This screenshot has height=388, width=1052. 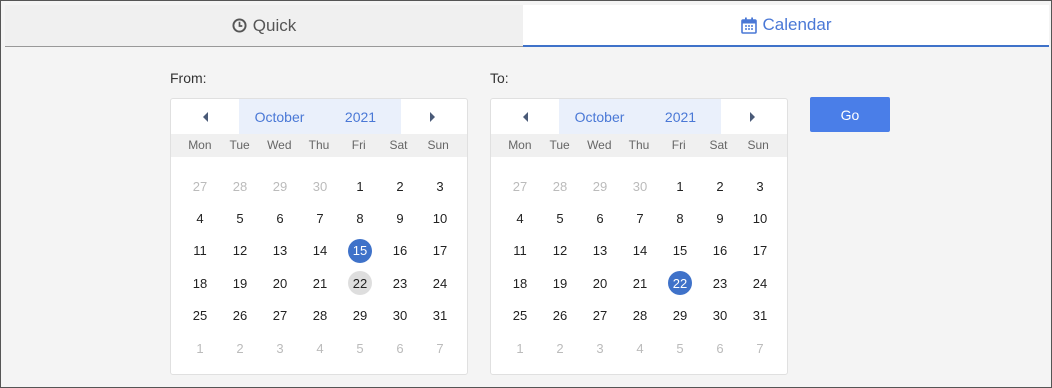 What do you see at coordinates (786, 26) in the screenshot?
I see `tab-calendar: Calendar` at bounding box center [786, 26].